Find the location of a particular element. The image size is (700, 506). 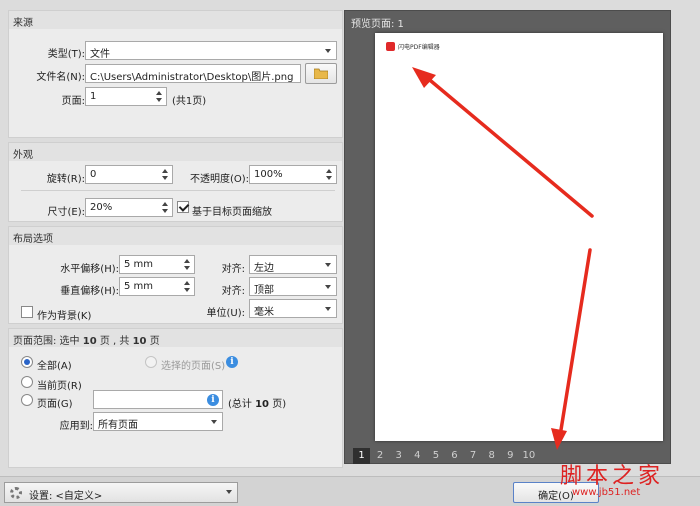

type-select: 文件 is located at coordinates (211, 50).